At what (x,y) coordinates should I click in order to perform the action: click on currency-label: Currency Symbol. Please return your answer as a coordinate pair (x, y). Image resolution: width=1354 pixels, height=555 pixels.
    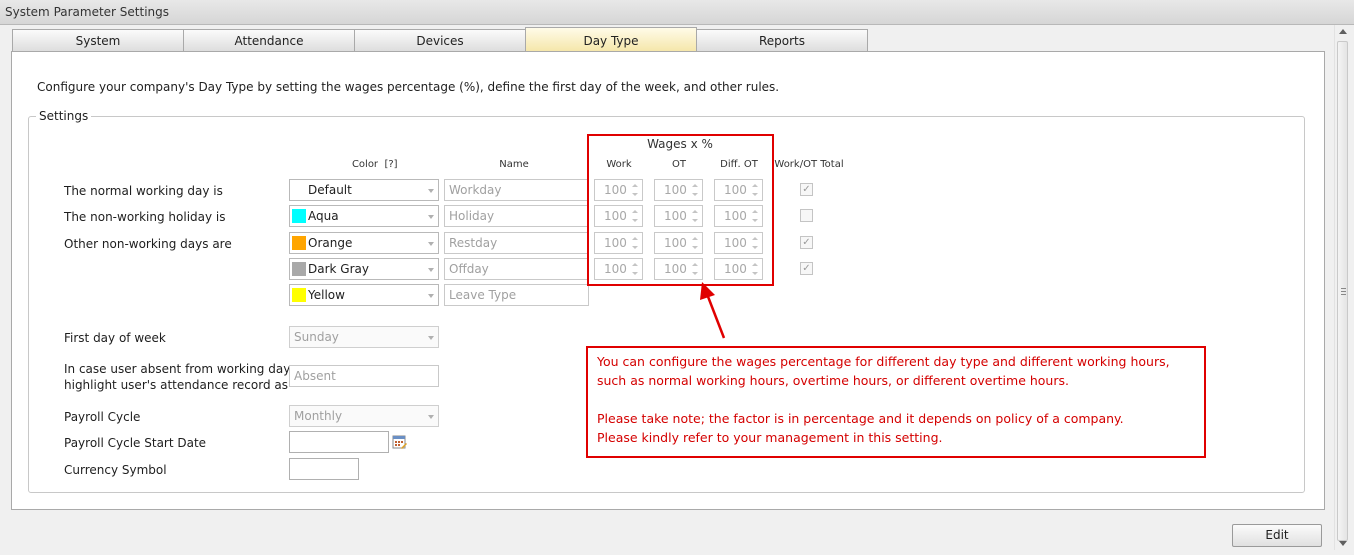
    Looking at the image, I should click on (115, 470).